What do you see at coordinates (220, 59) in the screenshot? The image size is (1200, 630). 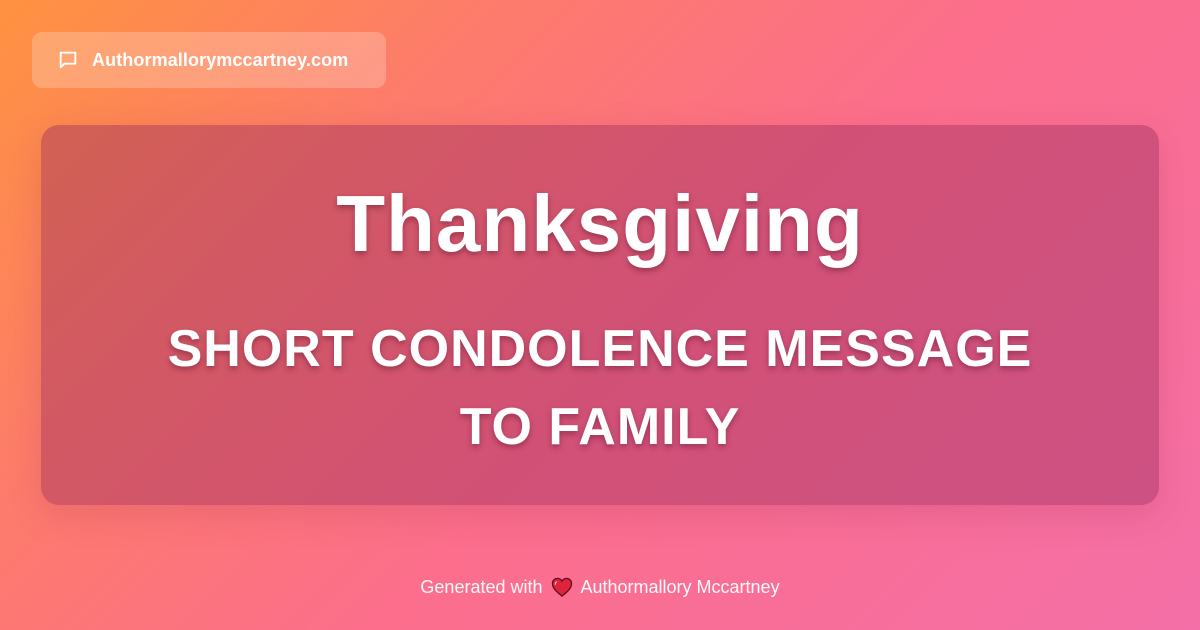 I see `site-name: Authormallorymccartney.com` at bounding box center [220, 59].